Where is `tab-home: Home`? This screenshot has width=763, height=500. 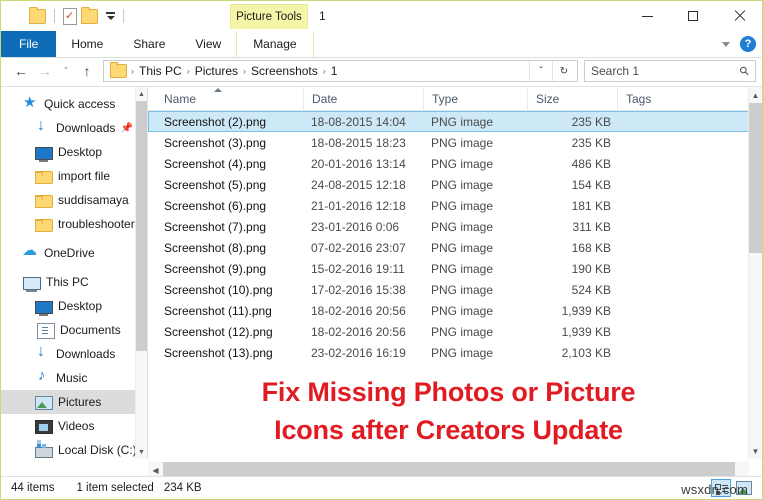
tab-home: Home is located at coordinates (87, 44).